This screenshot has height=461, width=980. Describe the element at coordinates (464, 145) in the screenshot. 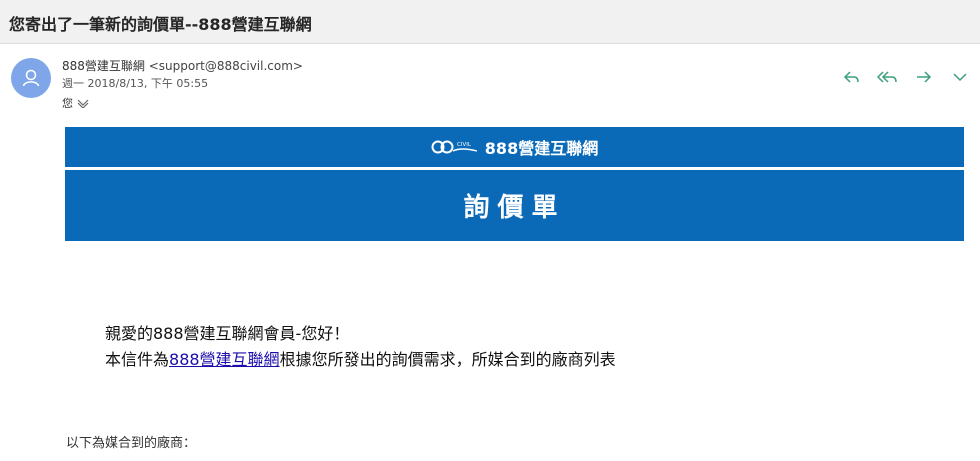

I see `logo-small-text: CIVIL` at that location.